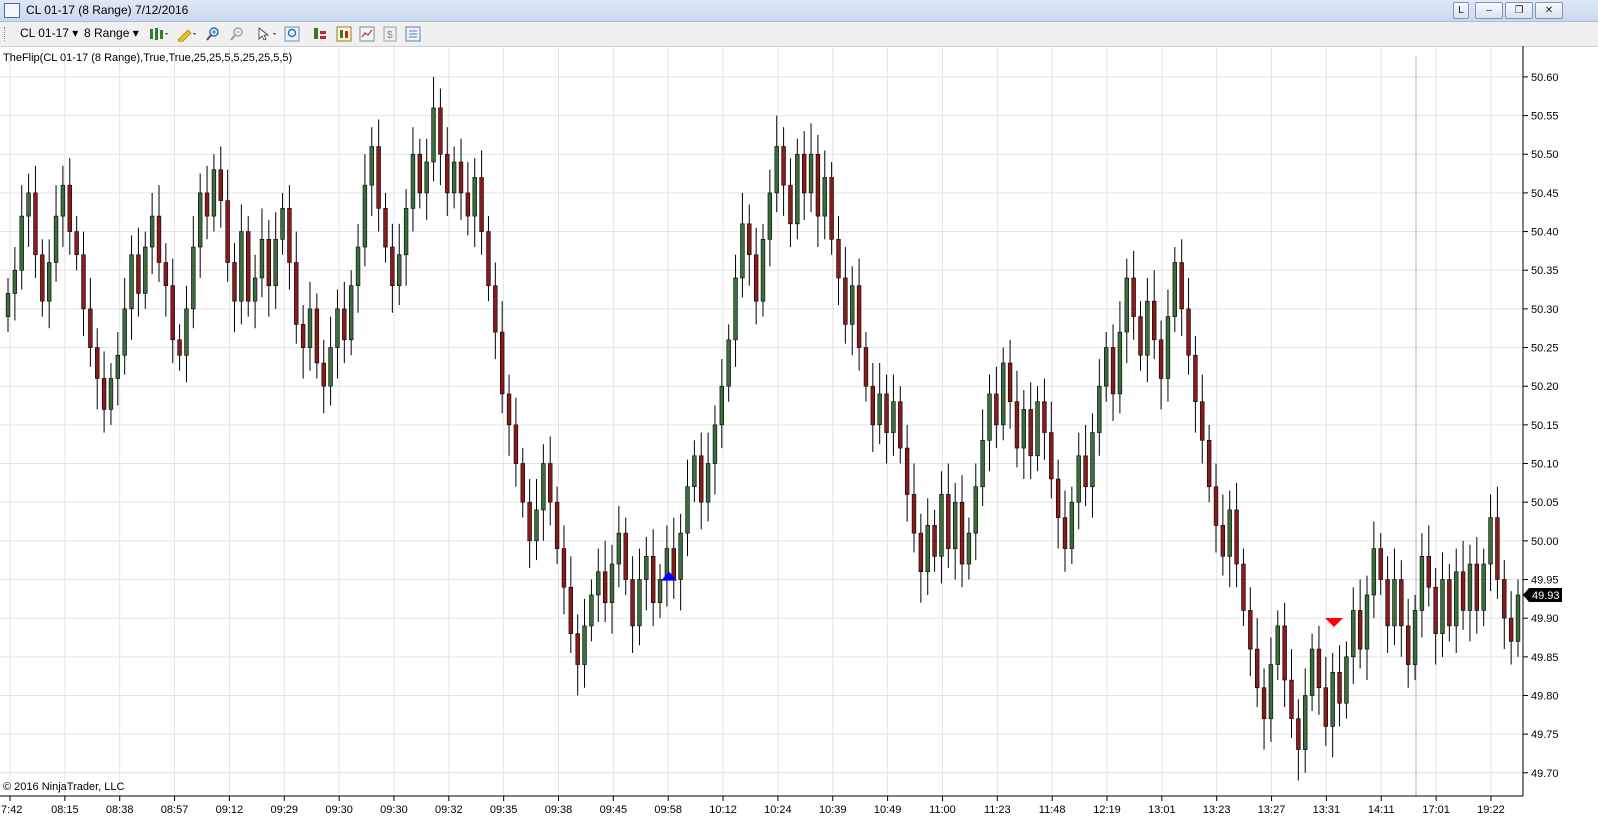 The width and height of the screenshot is (1598, 832). I want to click on chart-style-icon, so click(158, 34).